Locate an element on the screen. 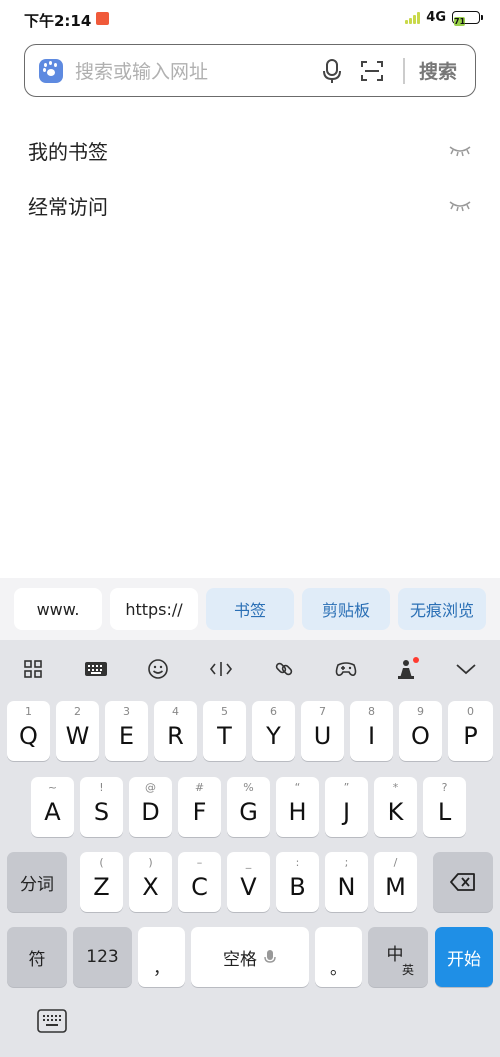 Image resolution: width=500 pixels, height=1057 pixels. key-u: 7U is located at coordinates (322, 731).